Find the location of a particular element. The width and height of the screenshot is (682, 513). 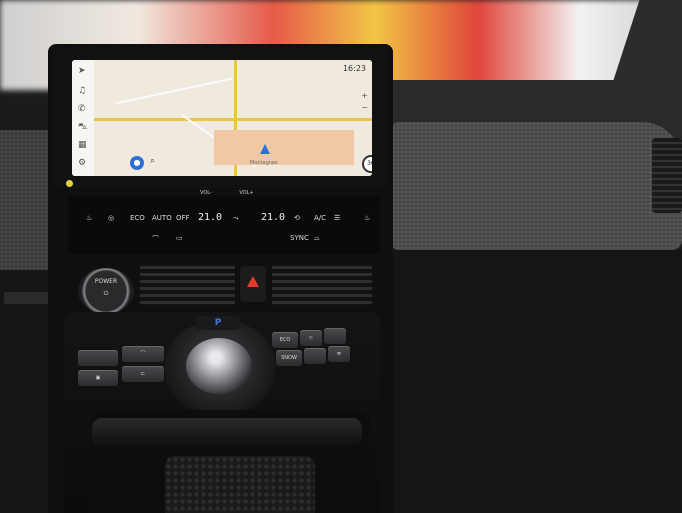

seat-heat-icon: ♨ is located at coordinates (89, 218).